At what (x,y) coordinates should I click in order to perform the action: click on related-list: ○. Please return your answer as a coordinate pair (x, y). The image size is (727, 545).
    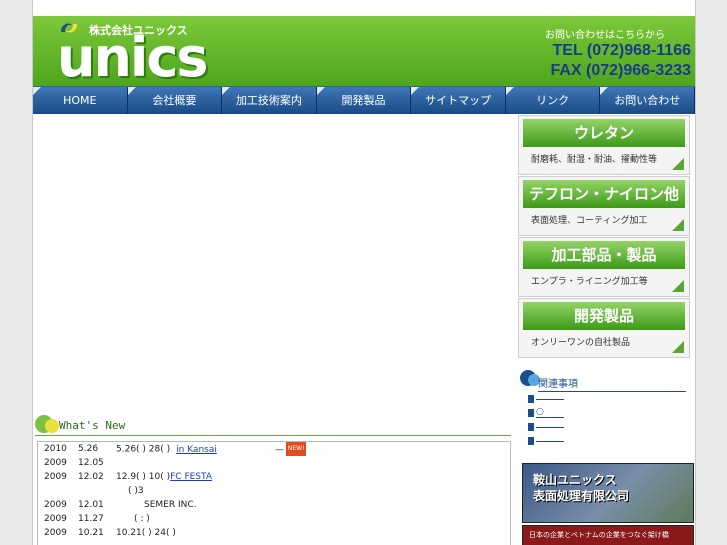
    Looking at the image, I should click on (603, 422).